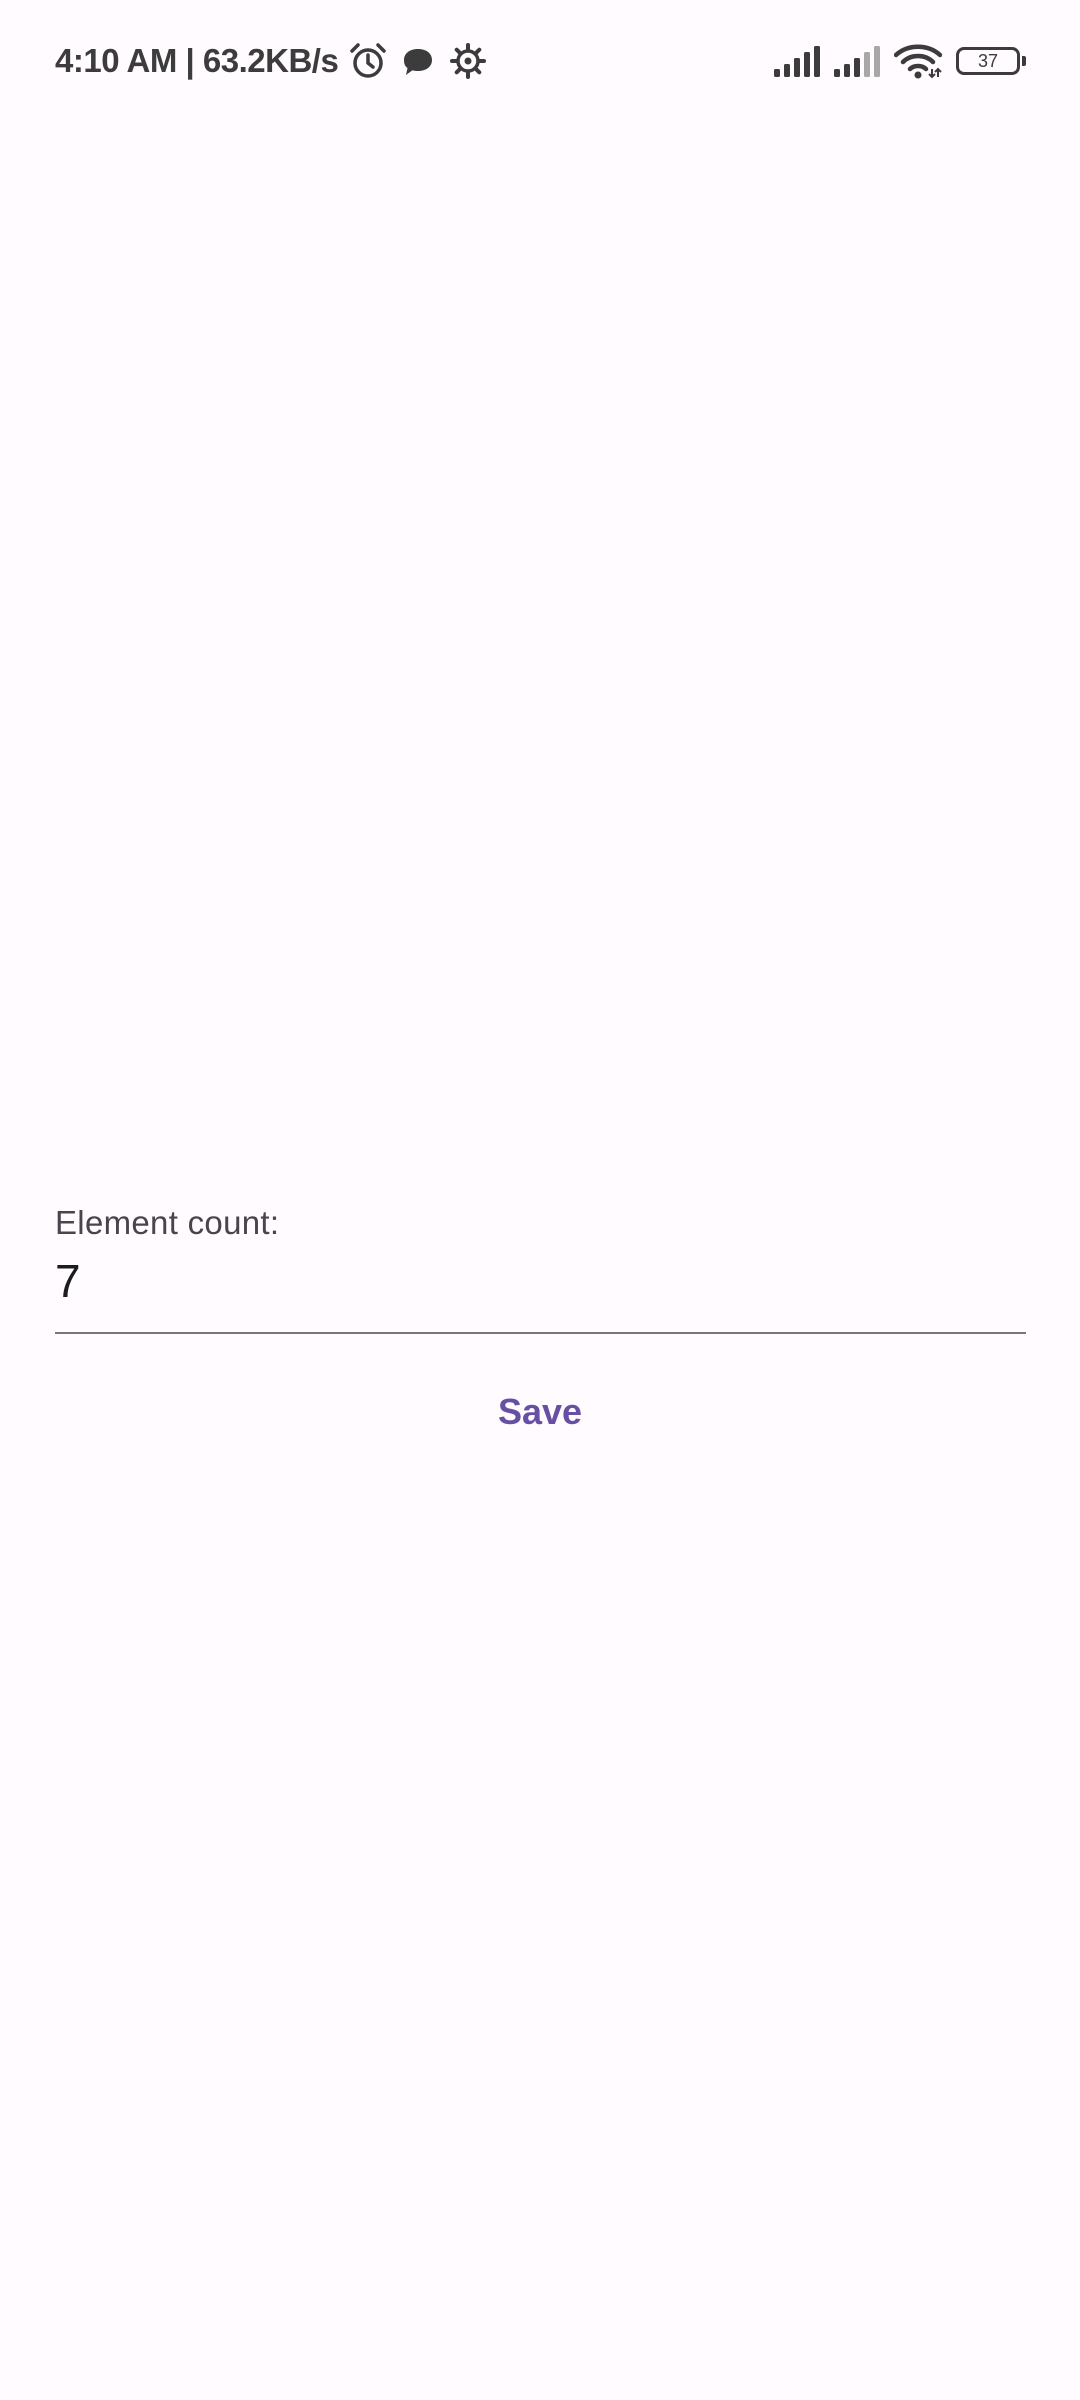 The width and height of the screenshot is (1080, 2400). Describe the element at coordinates (468, 61) in the screenshot. I see `settings-gear-icon` at that location.